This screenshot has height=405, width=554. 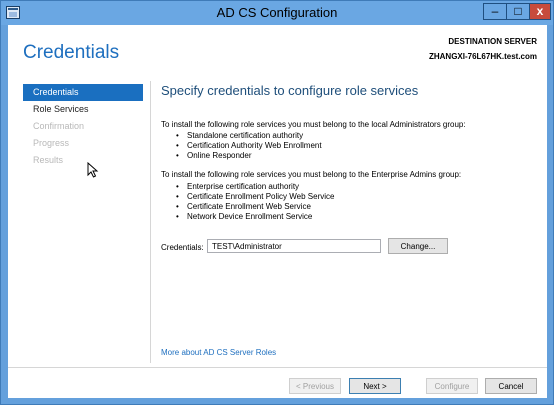 What do you see at coordinates (511, 386) in the screenshot?
I see `cancel-button: Cancel` at bounding box center [511, 386].